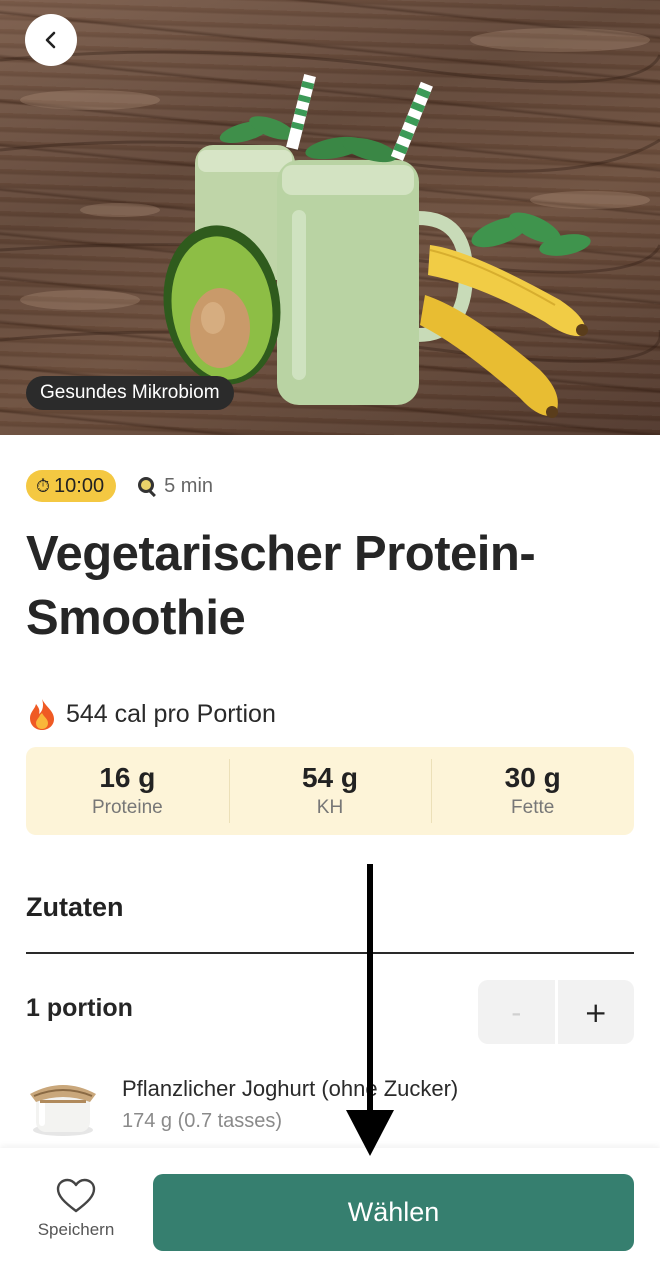  I want to click on frying-pan-icon, so click(147, 487).